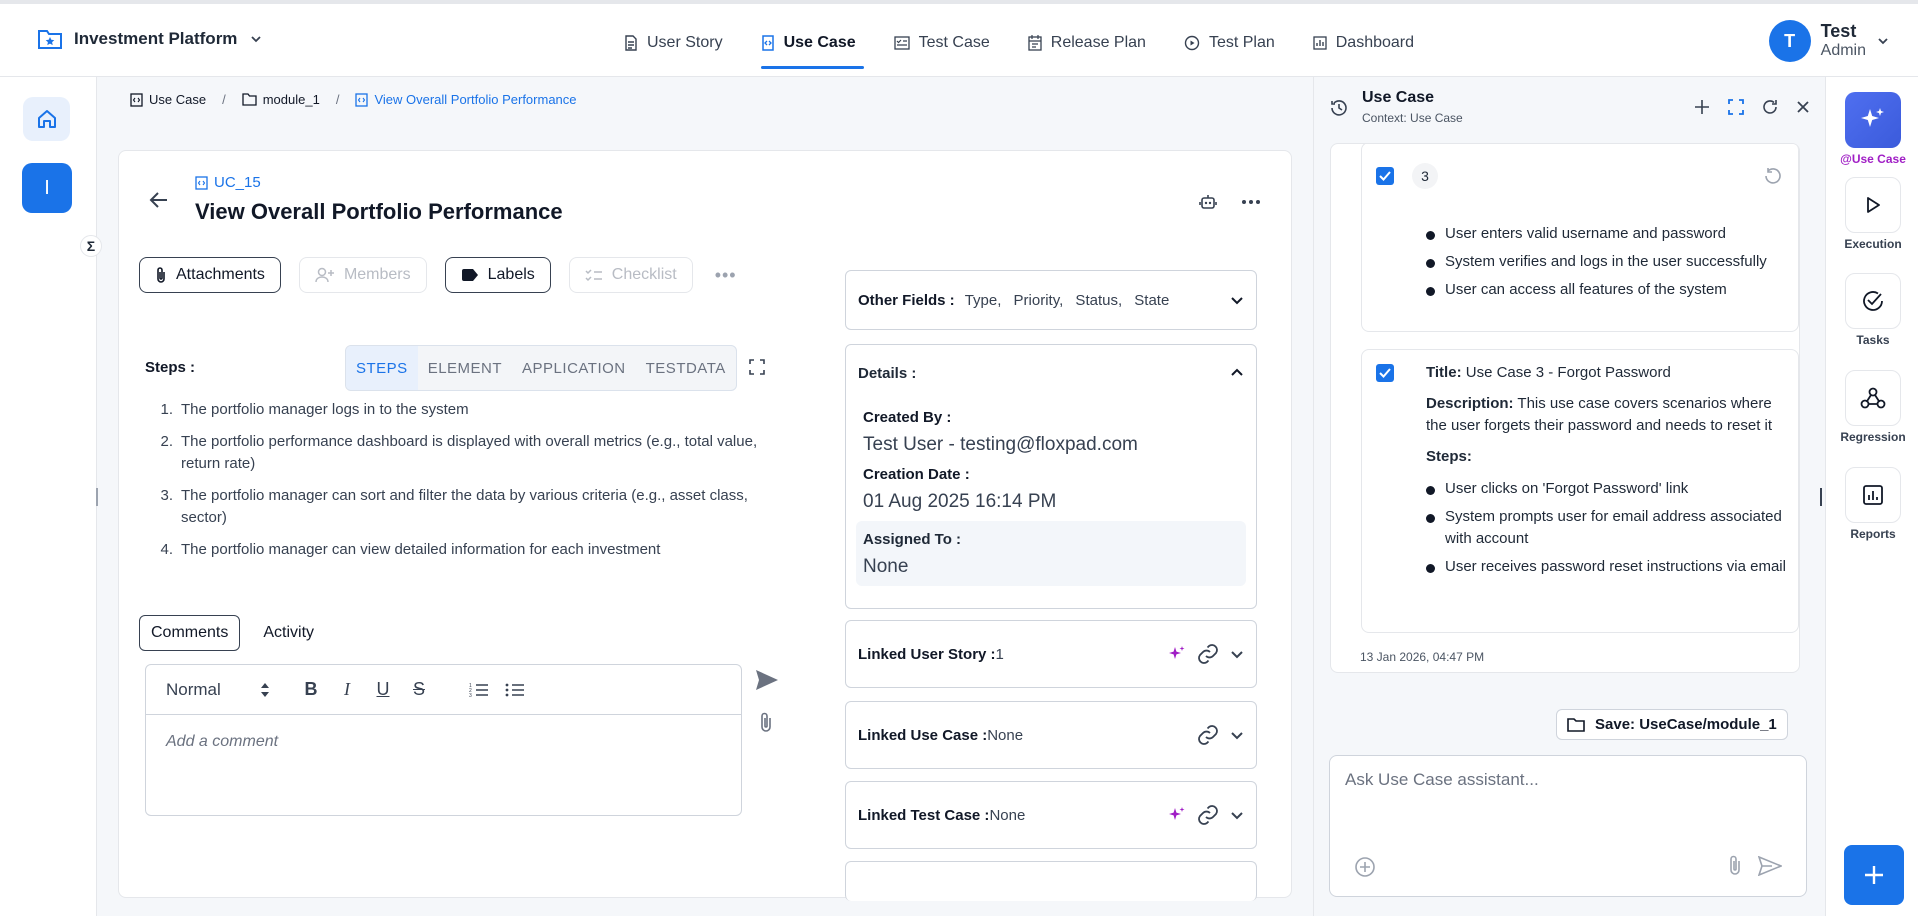  I want to click on rail-regression: Regression, so click(1873, 407).